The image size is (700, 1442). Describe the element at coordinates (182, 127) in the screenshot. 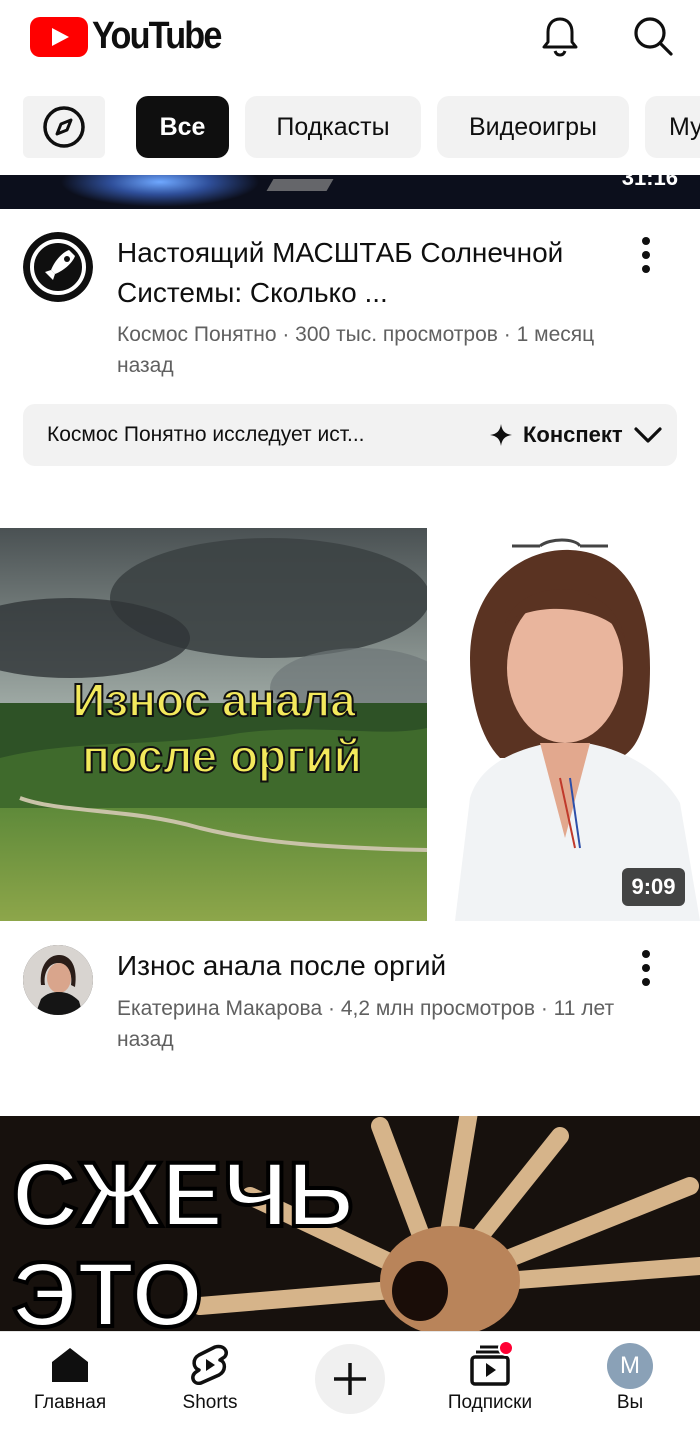

I see `chip-all: Все` at that location.